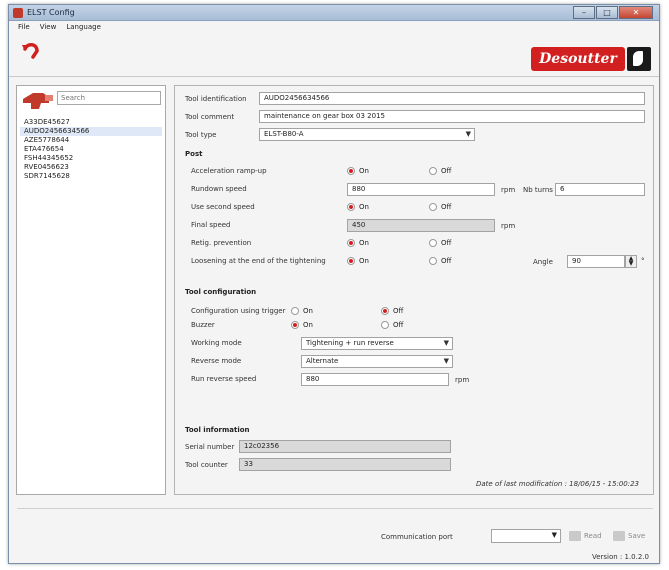 The width and height of the screenshot is (669, 570). What do you see at coordinates (631, 261) in the screenshot?
I see `angle-spinner: ▲ ▼` at bounding box center [631, 261].